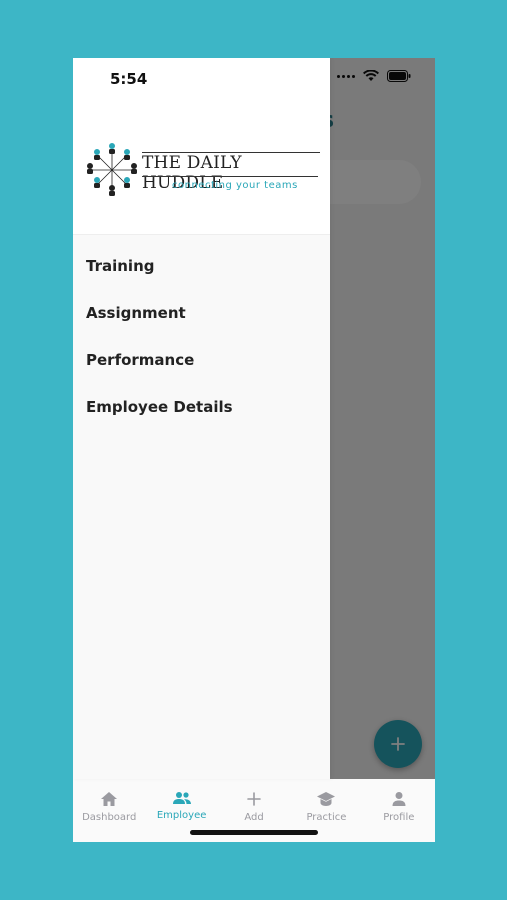  Describe the element at coordinates (326, 799) in the screenshot. I see `graduation-cap-icon` at that location.